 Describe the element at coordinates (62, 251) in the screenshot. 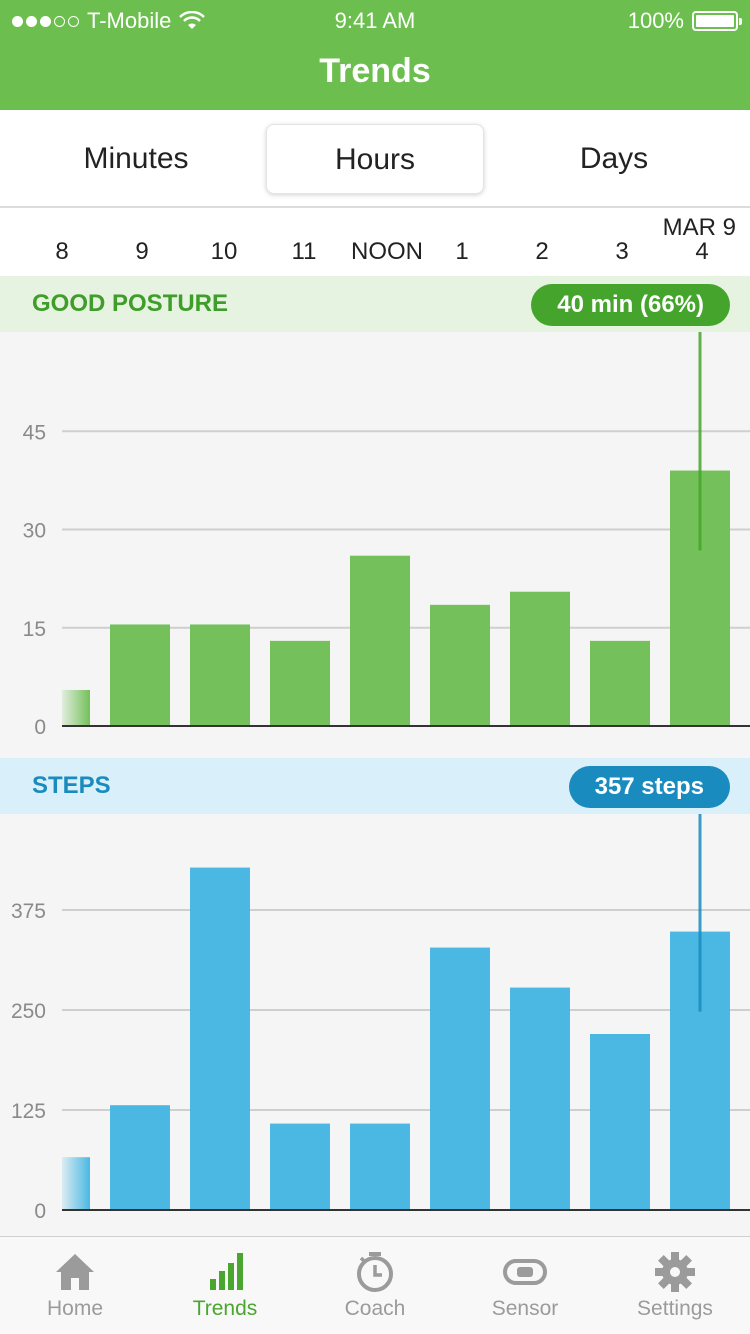

I see `time-tick: 8` at that location.